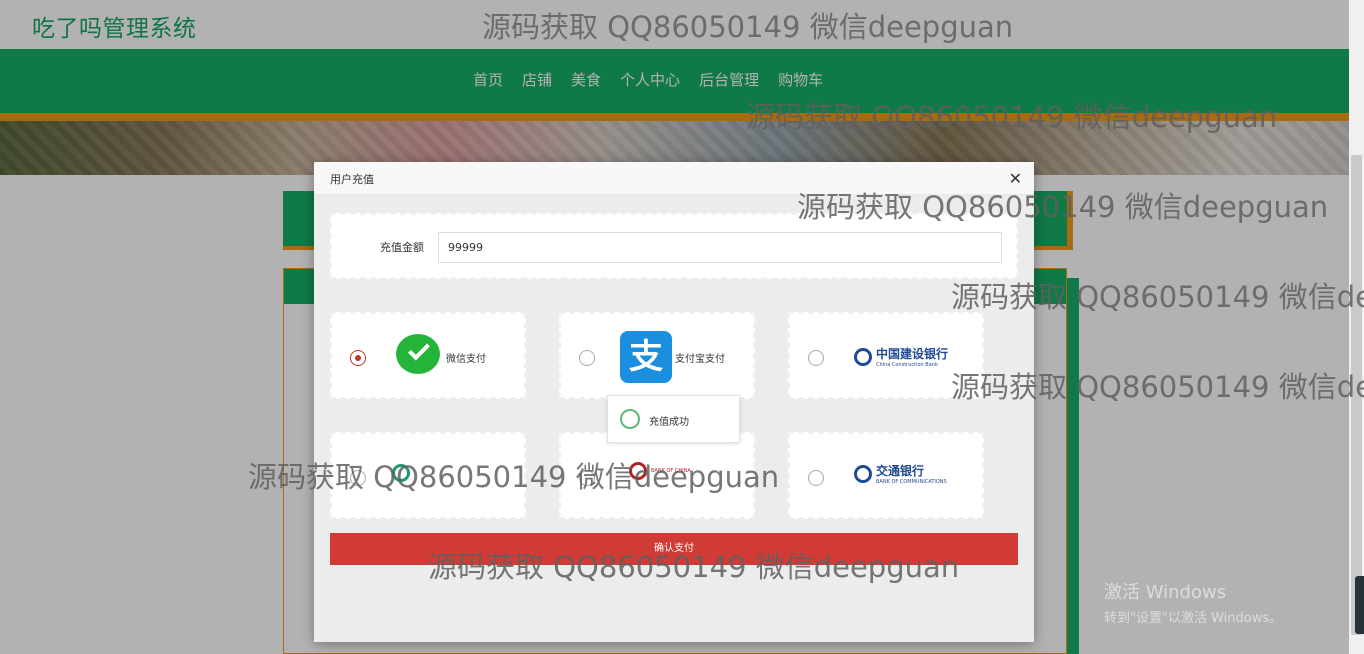  Describe the element at coordinates (816, 478) in the screenshot. I see `radio-bocom` at that location.